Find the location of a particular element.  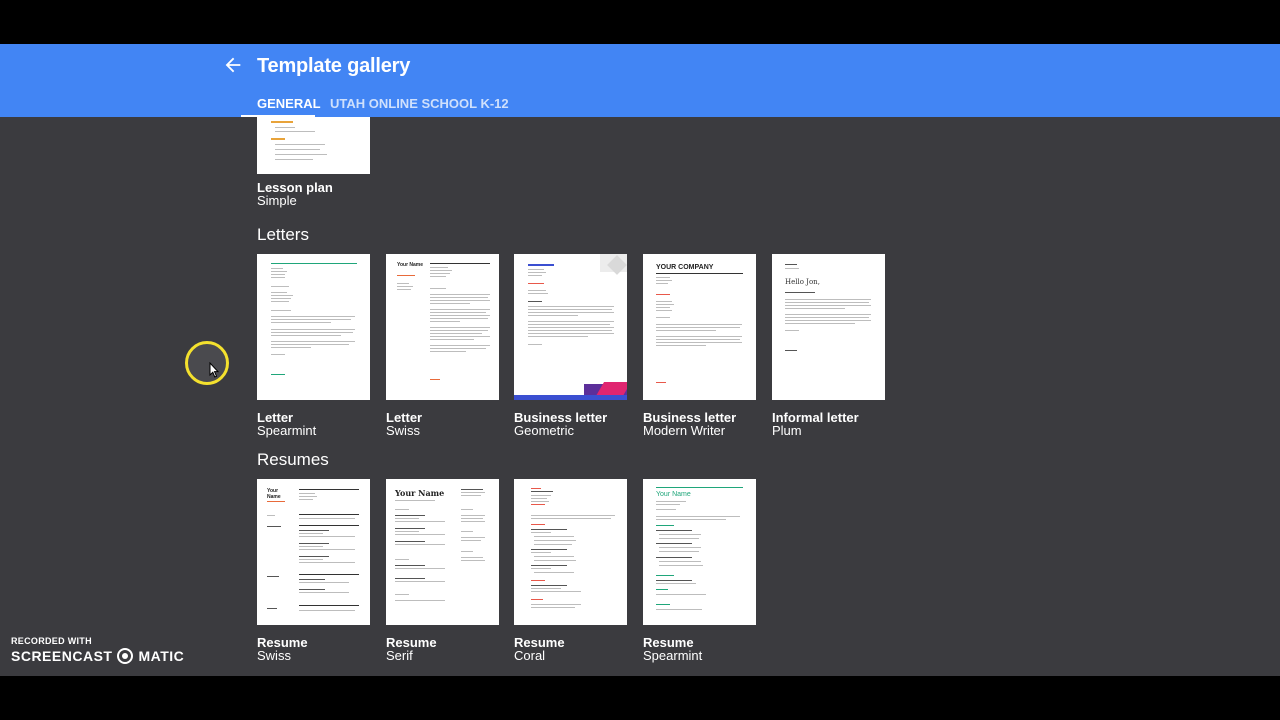

mouse-pointer-icon is located at coordinates (214, 370).